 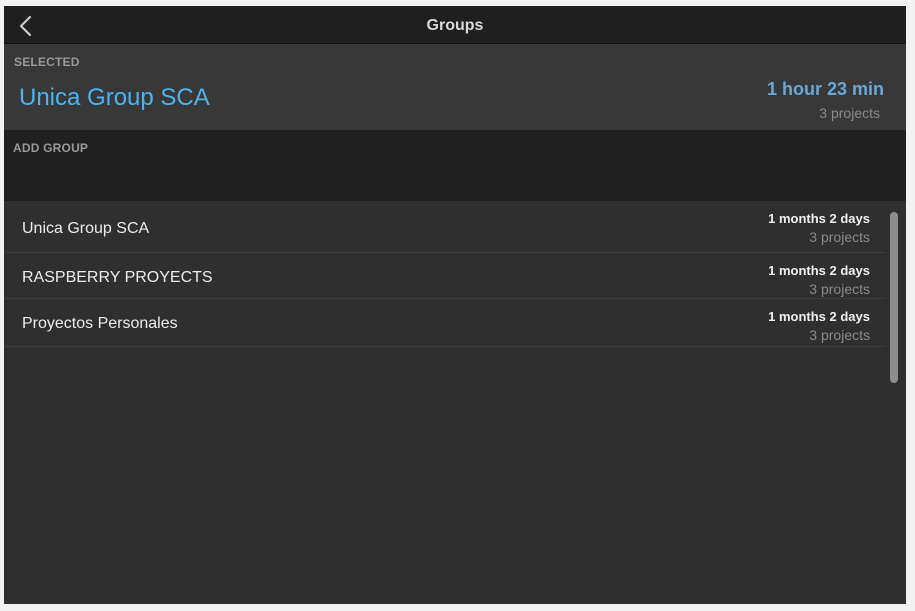 I want to click on group-name: RASPBERRY PROYECTS, so click(x=117, y=277).